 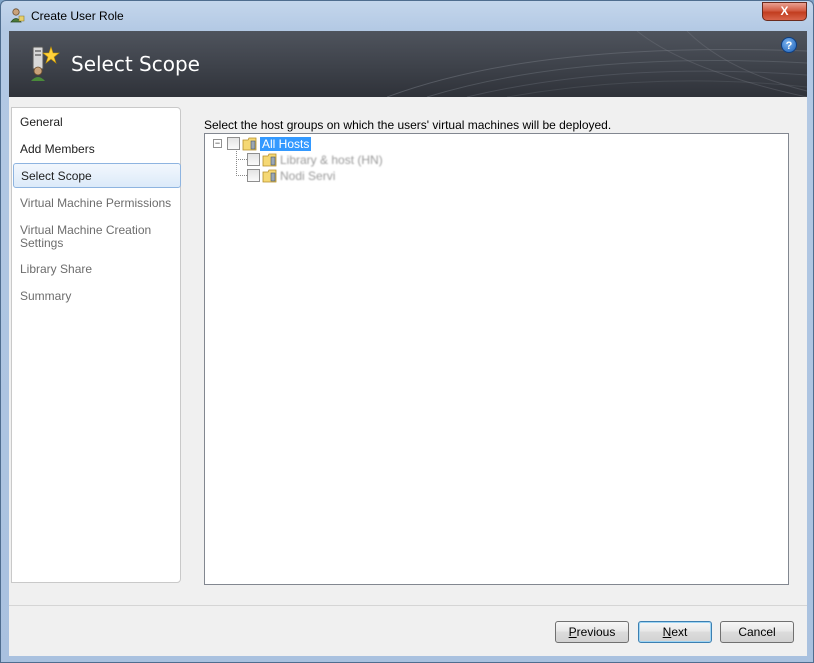 What do you see at coordinates (96, 269) in the screenshot?
I see `nav-step-library-share: Library Share` at bounding box center [96, 269].